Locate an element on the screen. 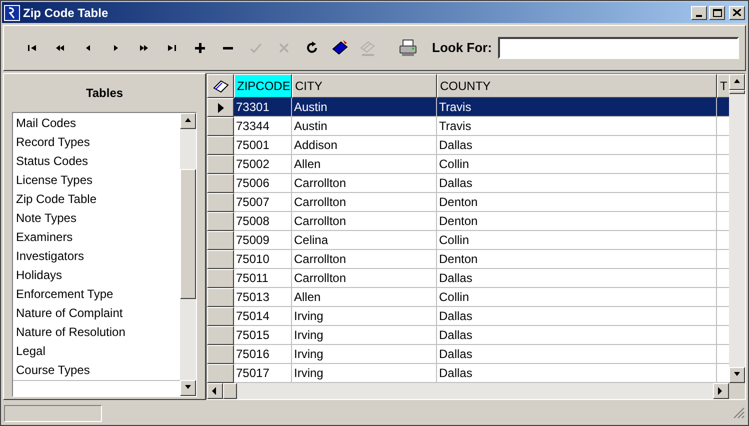  minimize-button is located at coordinates (699, 13).